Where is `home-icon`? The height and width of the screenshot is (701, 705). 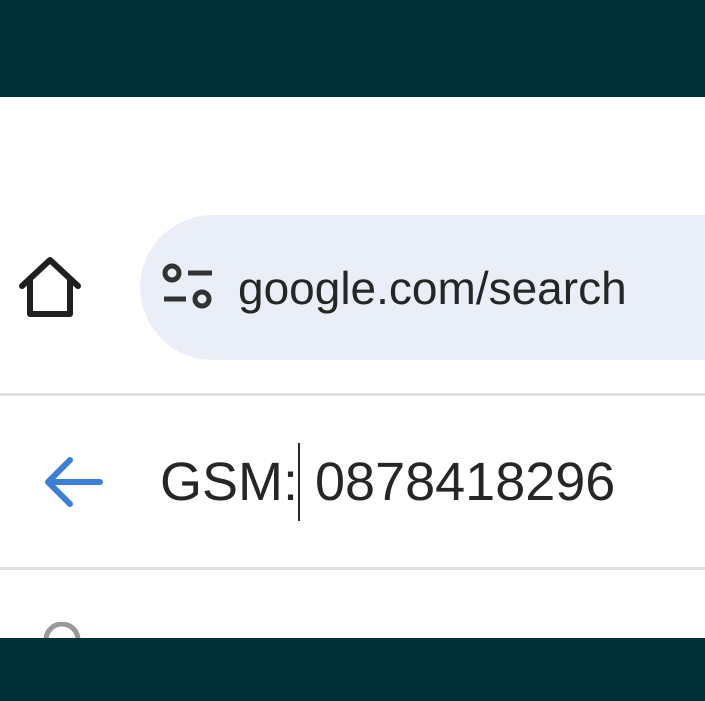
home-icon is located at coordinates (50, 288).